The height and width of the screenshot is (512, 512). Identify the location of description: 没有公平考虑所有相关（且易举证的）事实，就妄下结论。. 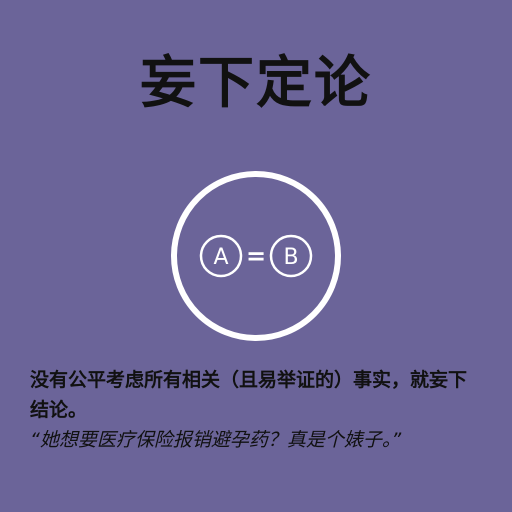
(249, 395).